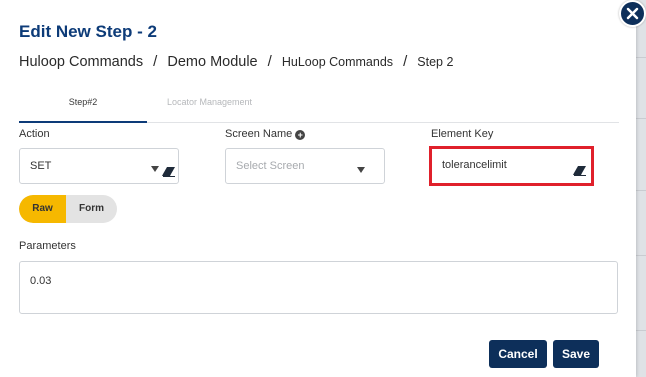 The image size is (646, 377). Describe the element at coordinates (42, 209) in the screenshot. I see `toggle-raw: Raw` at that location.